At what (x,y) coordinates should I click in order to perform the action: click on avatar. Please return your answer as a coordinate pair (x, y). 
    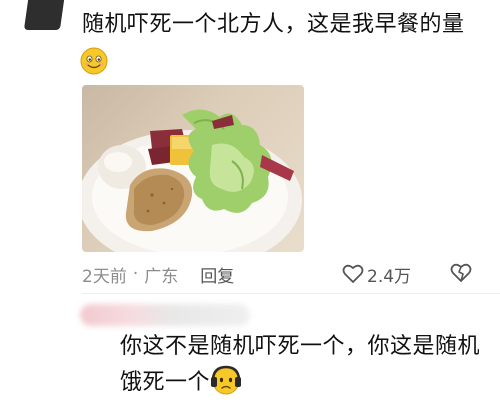
    Looking at the image, I should click on (44, 15).